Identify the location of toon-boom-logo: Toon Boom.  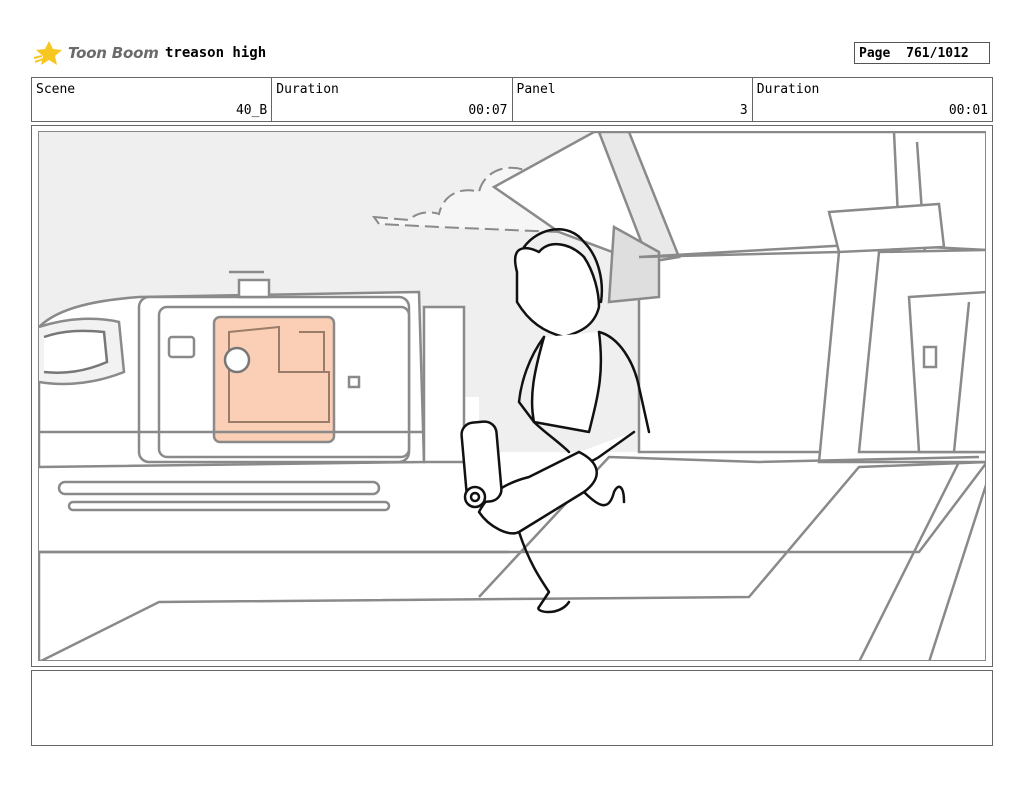
(96, 54).